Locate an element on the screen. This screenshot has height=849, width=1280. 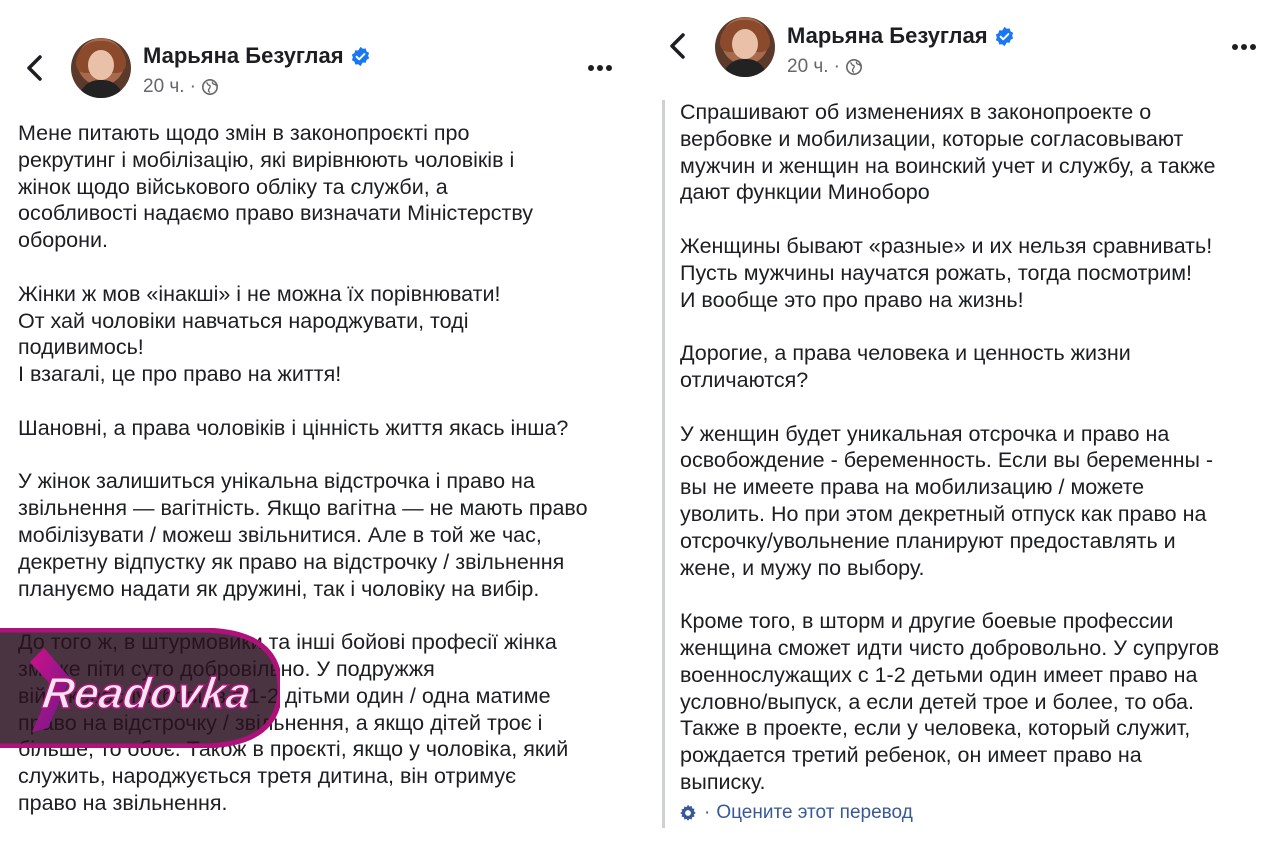
rate-translation-link: Оцените этот перевод is located at coordinates (814, 813).